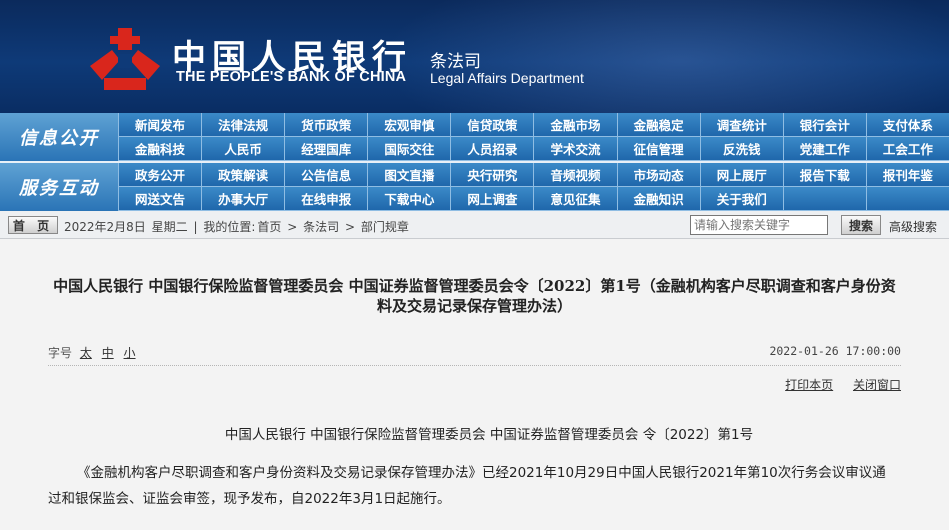  What do you see at coordinates (741, 199) in the screenshot?
I see `nav-item: 关于我们` at bounding box center [741, 199].